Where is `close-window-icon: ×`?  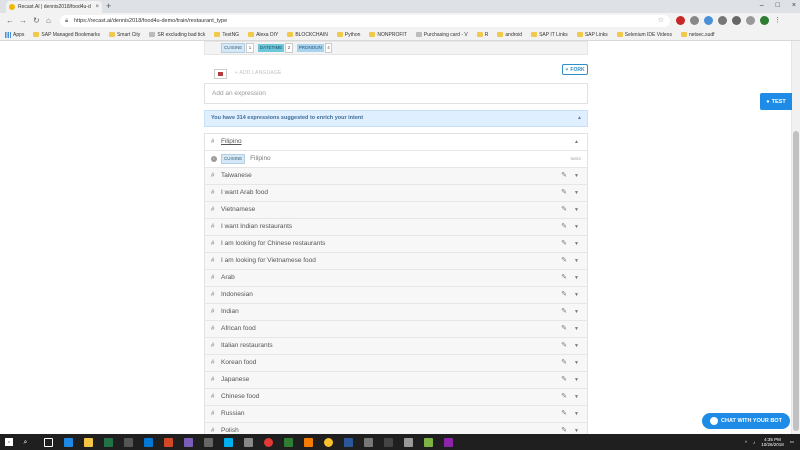 close-window-icon: × is located at coordinates (794, 6).